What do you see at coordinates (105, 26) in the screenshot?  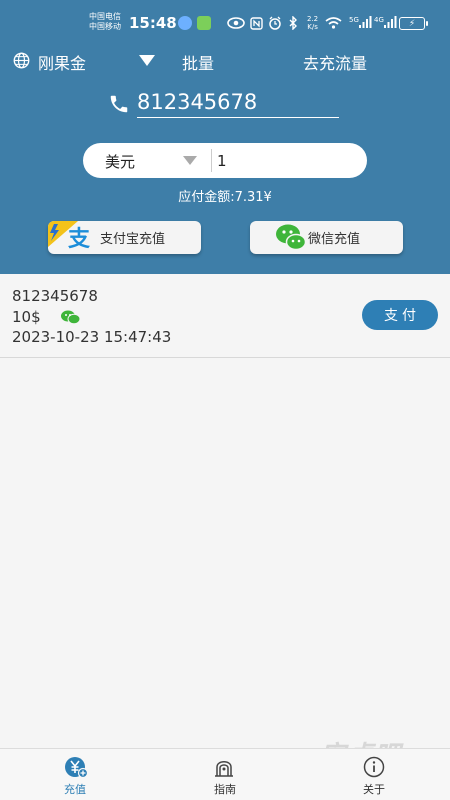 I see `carrier-2: 中国移动` at bounding box center [105, 26].